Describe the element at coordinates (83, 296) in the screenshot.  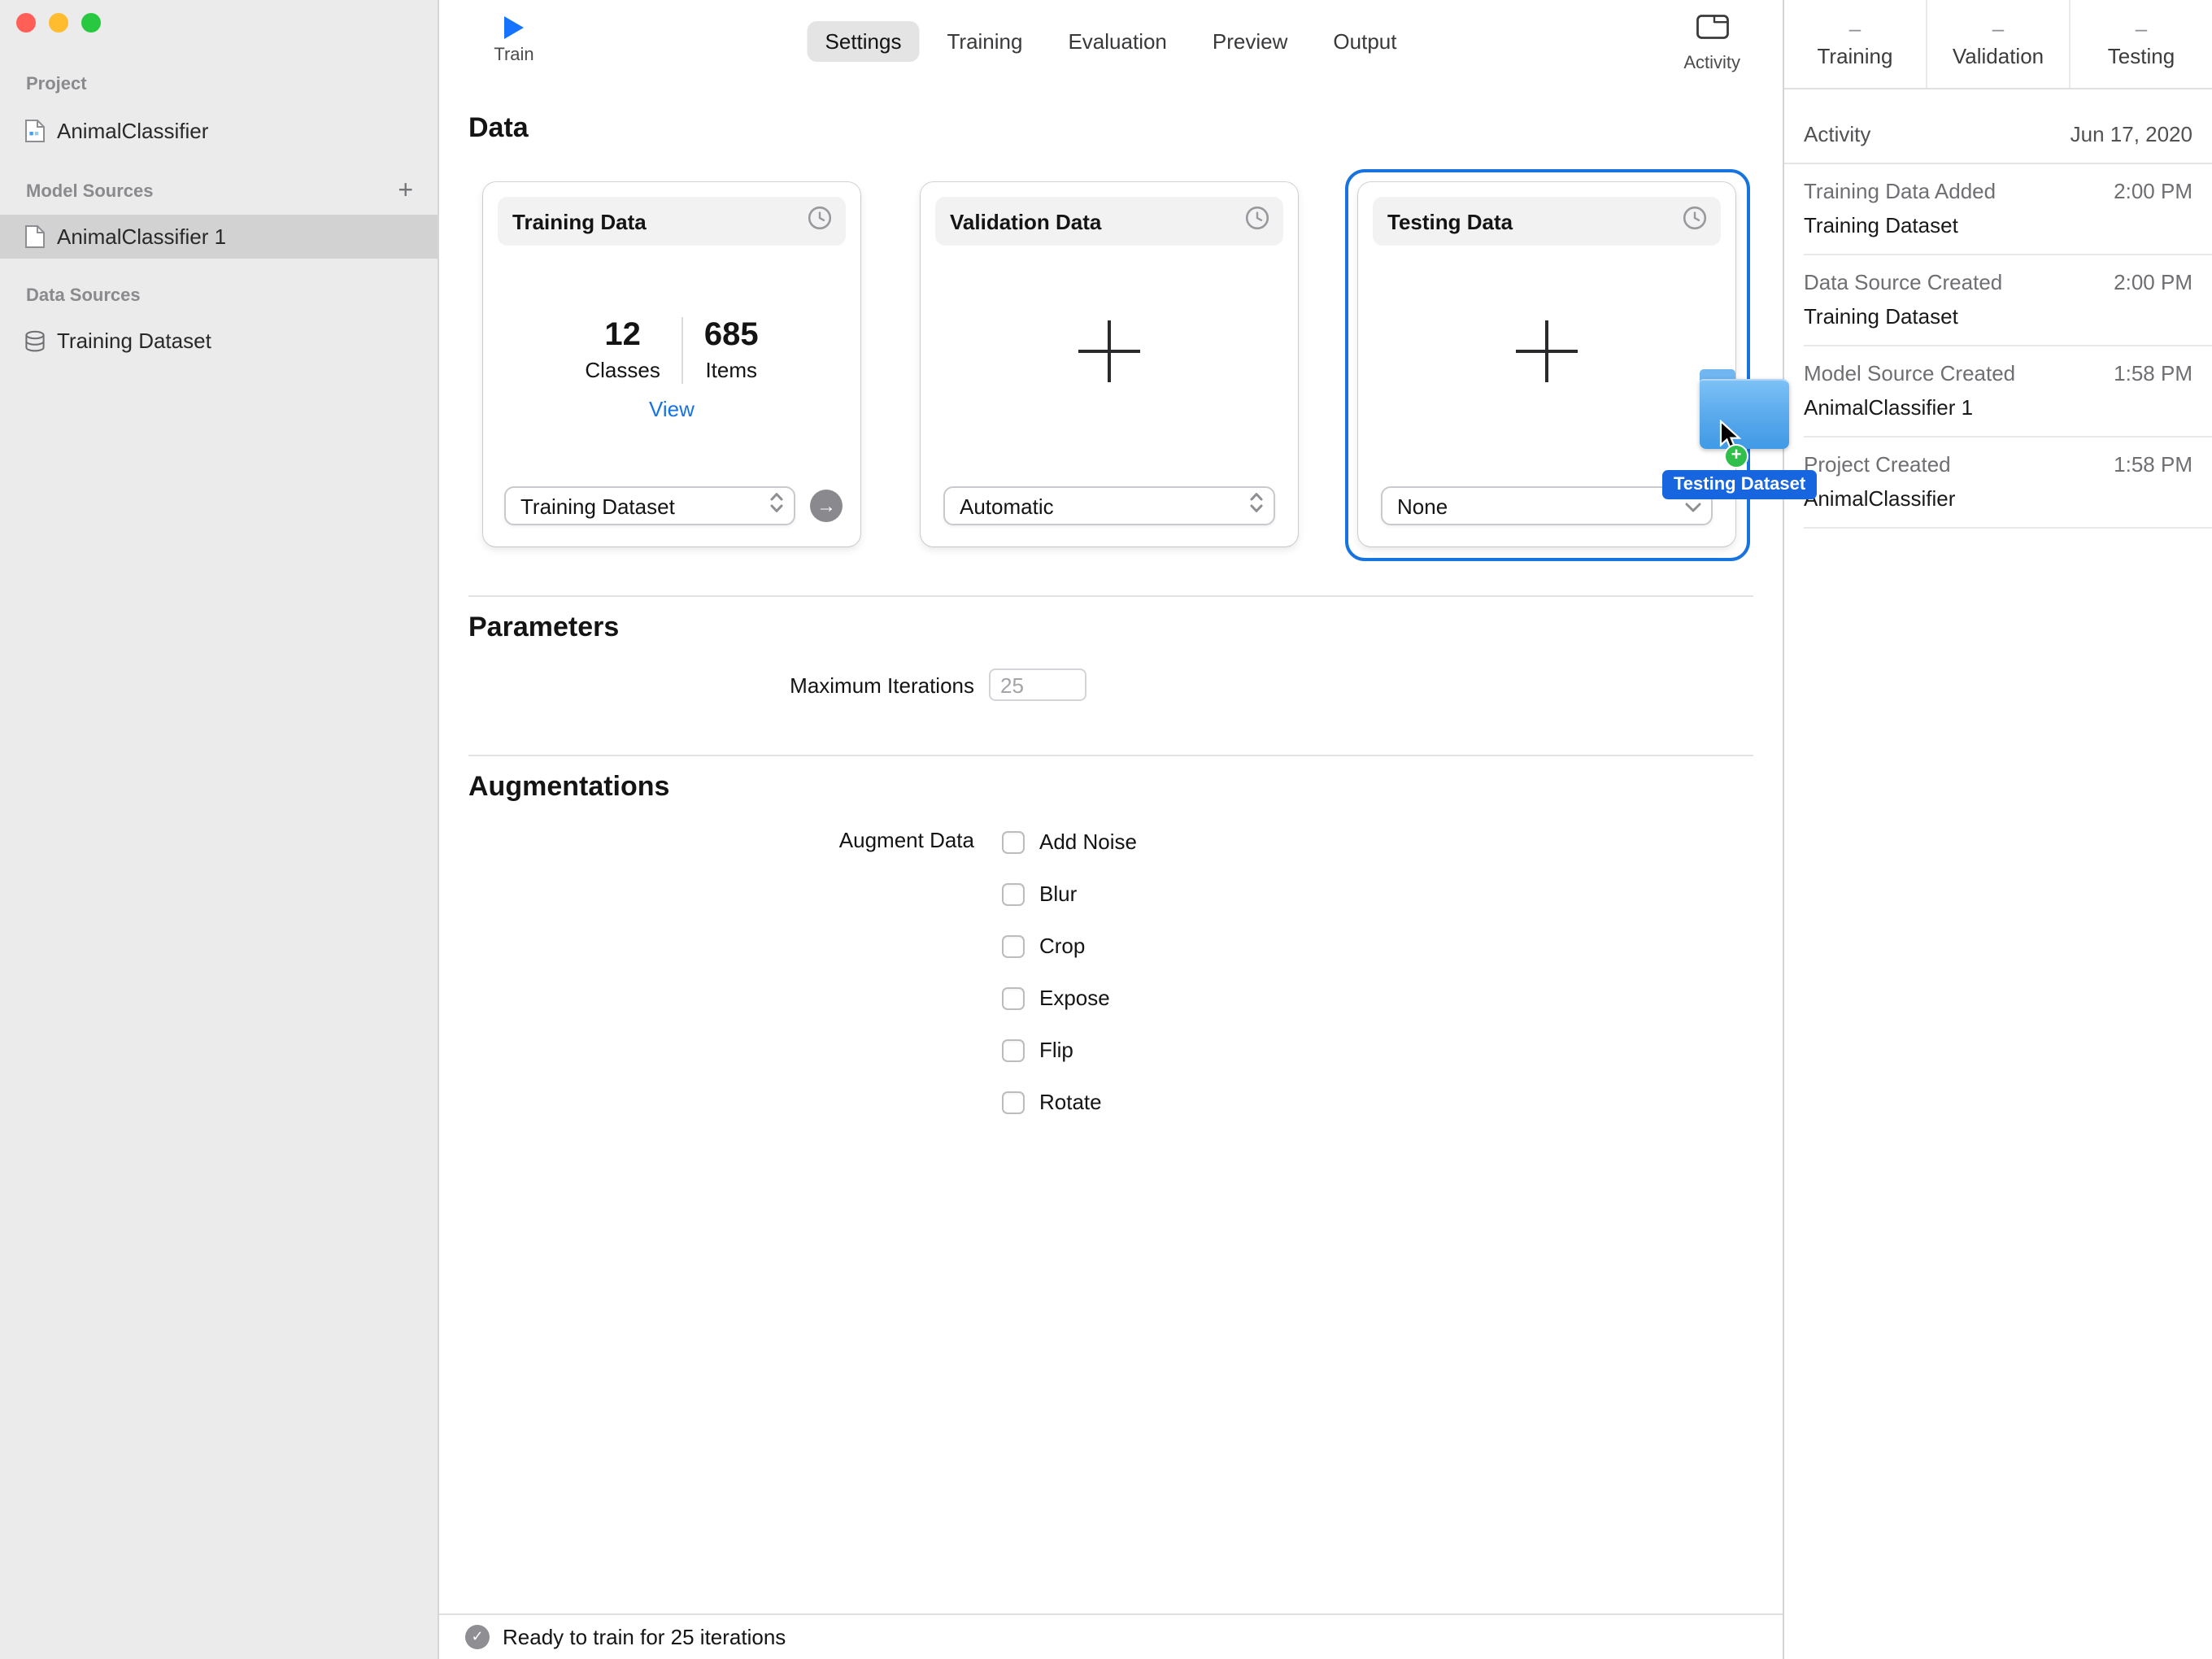
I see `sidebar-section-data-sources: Data Sources` at that location.